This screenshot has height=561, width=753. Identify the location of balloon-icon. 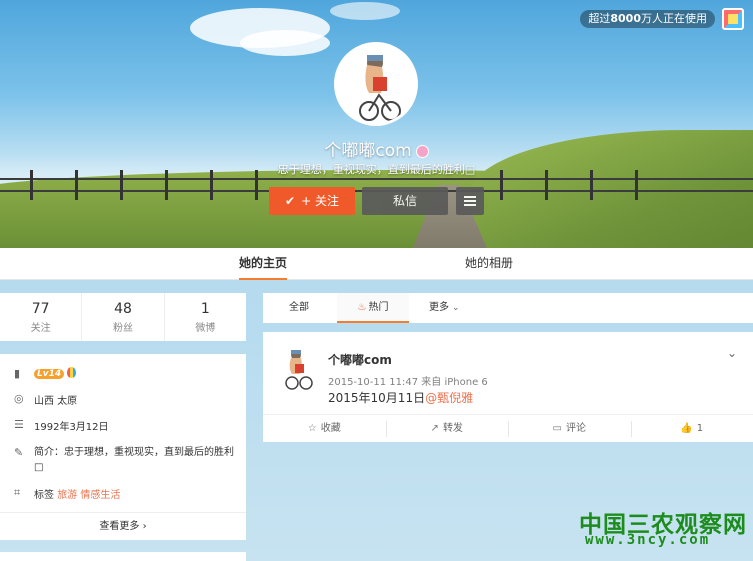
(72, 372).